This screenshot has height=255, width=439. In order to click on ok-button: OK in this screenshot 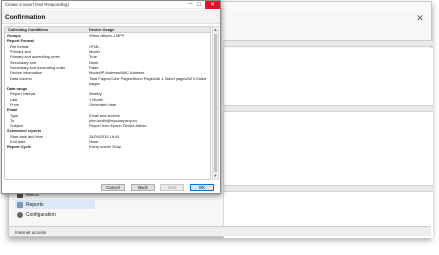, I will do `click(202, 187)`.